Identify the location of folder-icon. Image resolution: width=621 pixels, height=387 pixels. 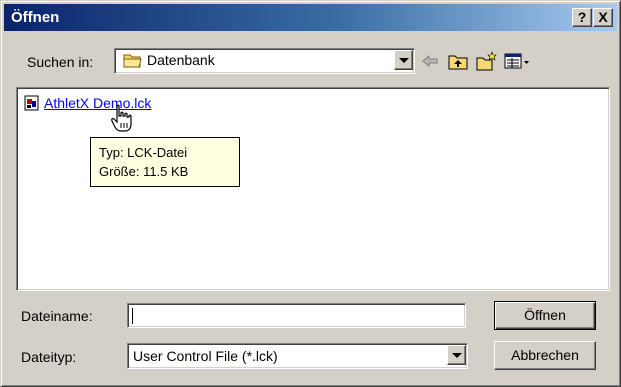
(132, 61).